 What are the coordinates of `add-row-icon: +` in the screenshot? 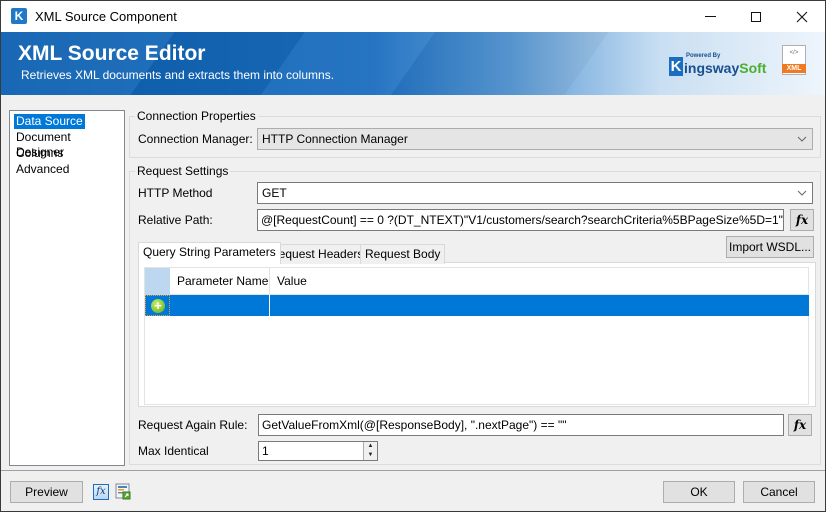 It's located at (158, 306).